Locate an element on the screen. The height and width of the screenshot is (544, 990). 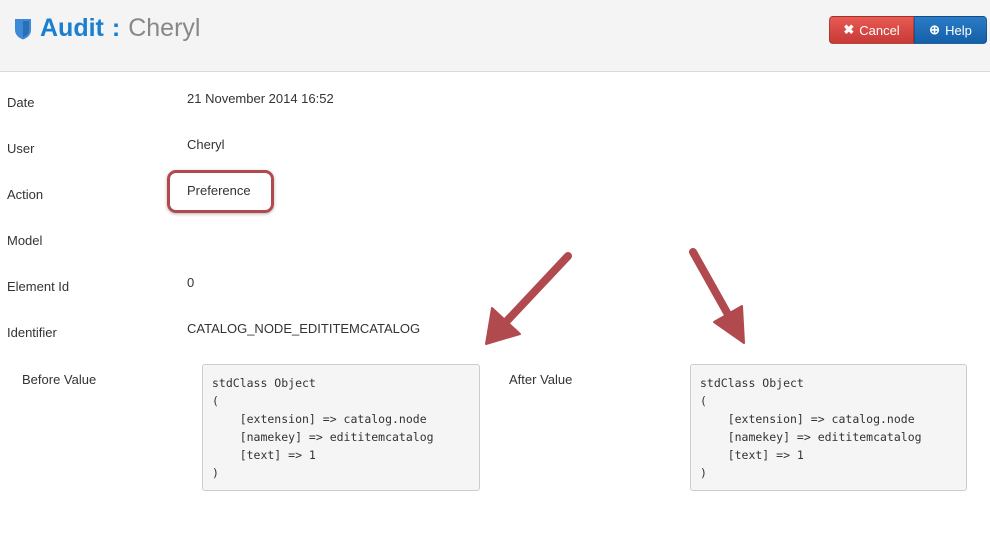
annotation-arrows is located at coordinates (615, 296).